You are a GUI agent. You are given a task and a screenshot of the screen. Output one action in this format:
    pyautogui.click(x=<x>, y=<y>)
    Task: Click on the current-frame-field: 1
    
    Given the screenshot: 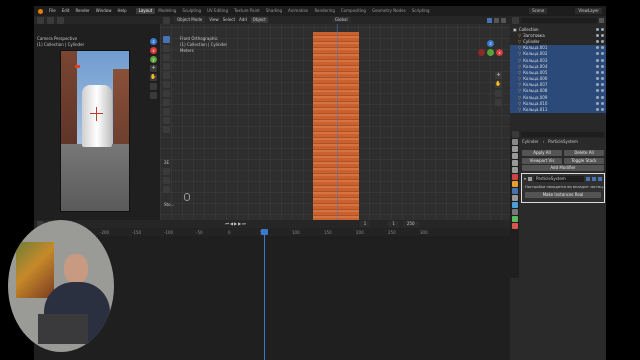 What is the action you would take?
    pyautogui.click(x=365, y=224)
    